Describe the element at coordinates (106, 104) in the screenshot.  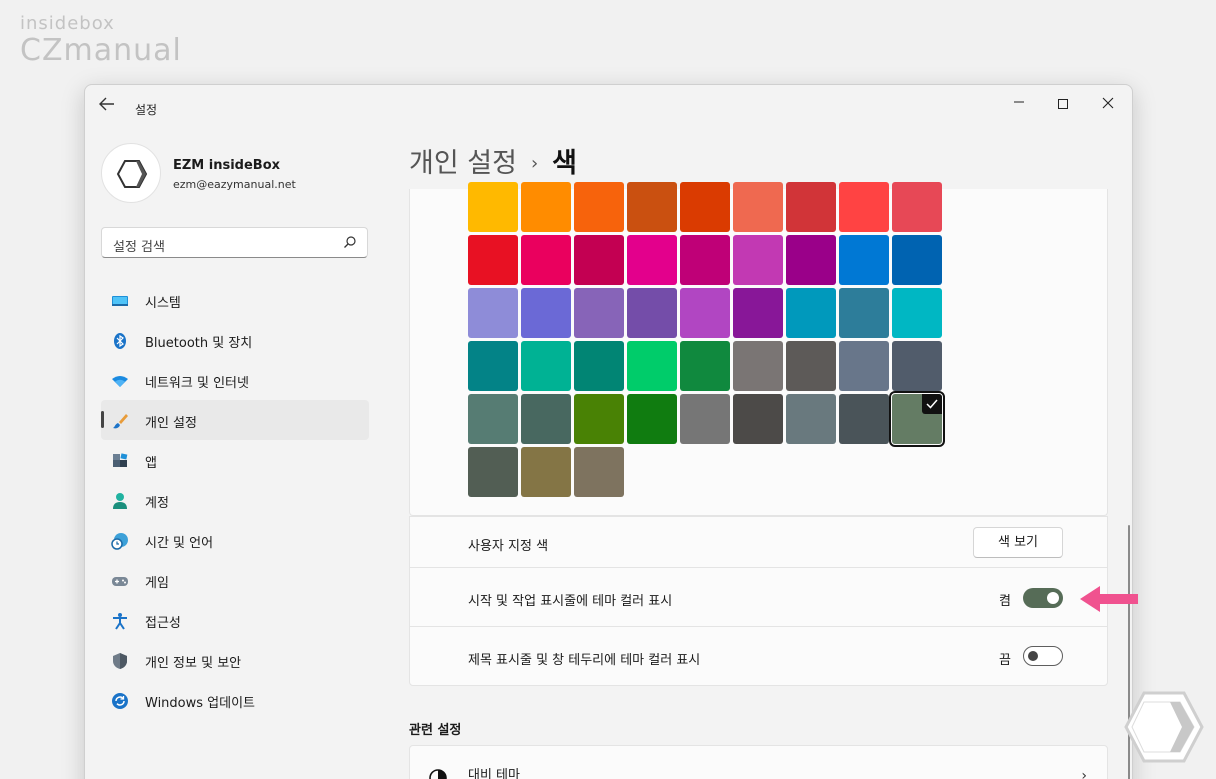
I see `back-arrow-icon` at that location.